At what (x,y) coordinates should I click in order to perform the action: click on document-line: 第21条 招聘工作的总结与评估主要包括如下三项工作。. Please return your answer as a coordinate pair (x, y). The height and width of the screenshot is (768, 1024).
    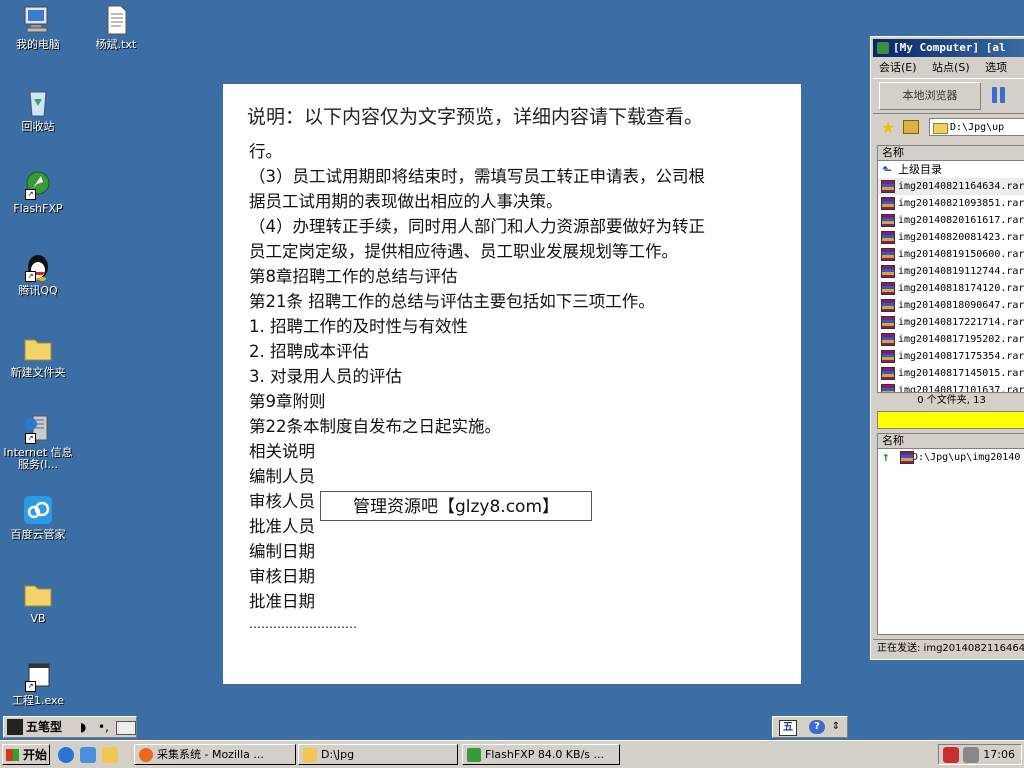
    Looking at the image, I should click on (452, 301).